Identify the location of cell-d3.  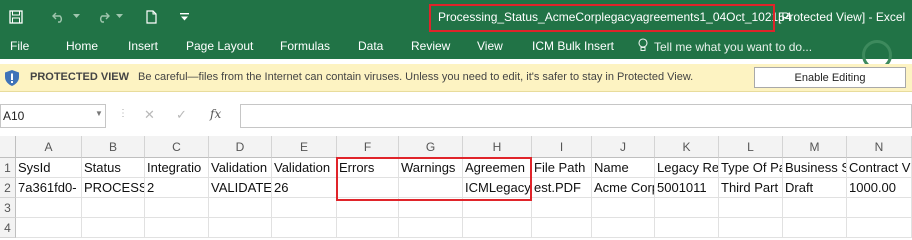
(240, 208).